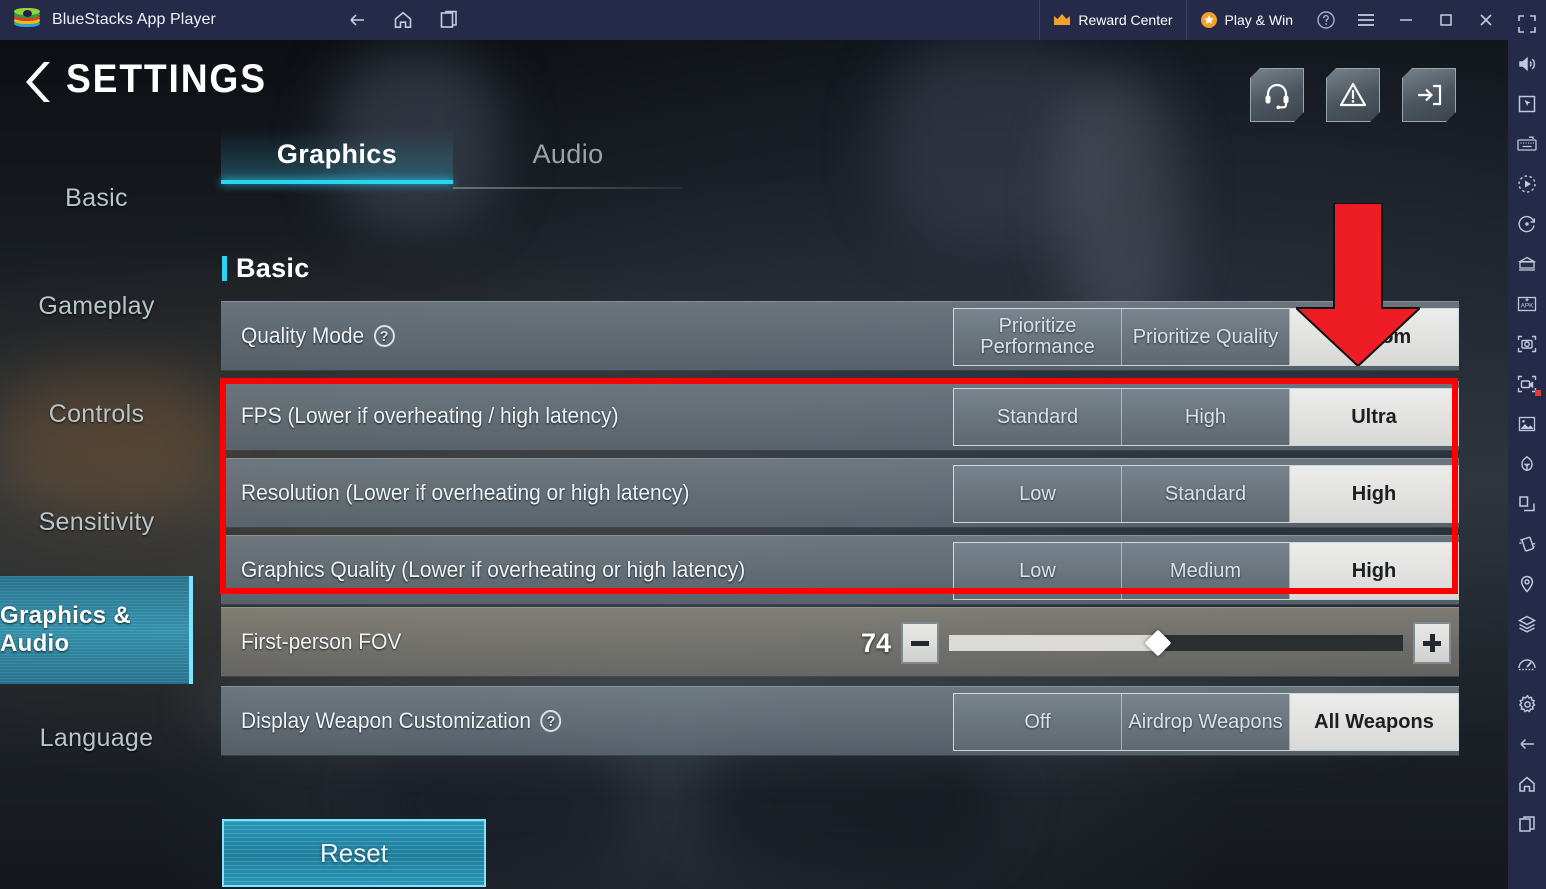 The image size is (1546, 889). I want to click on option-off: Off, so click(1038, 722).